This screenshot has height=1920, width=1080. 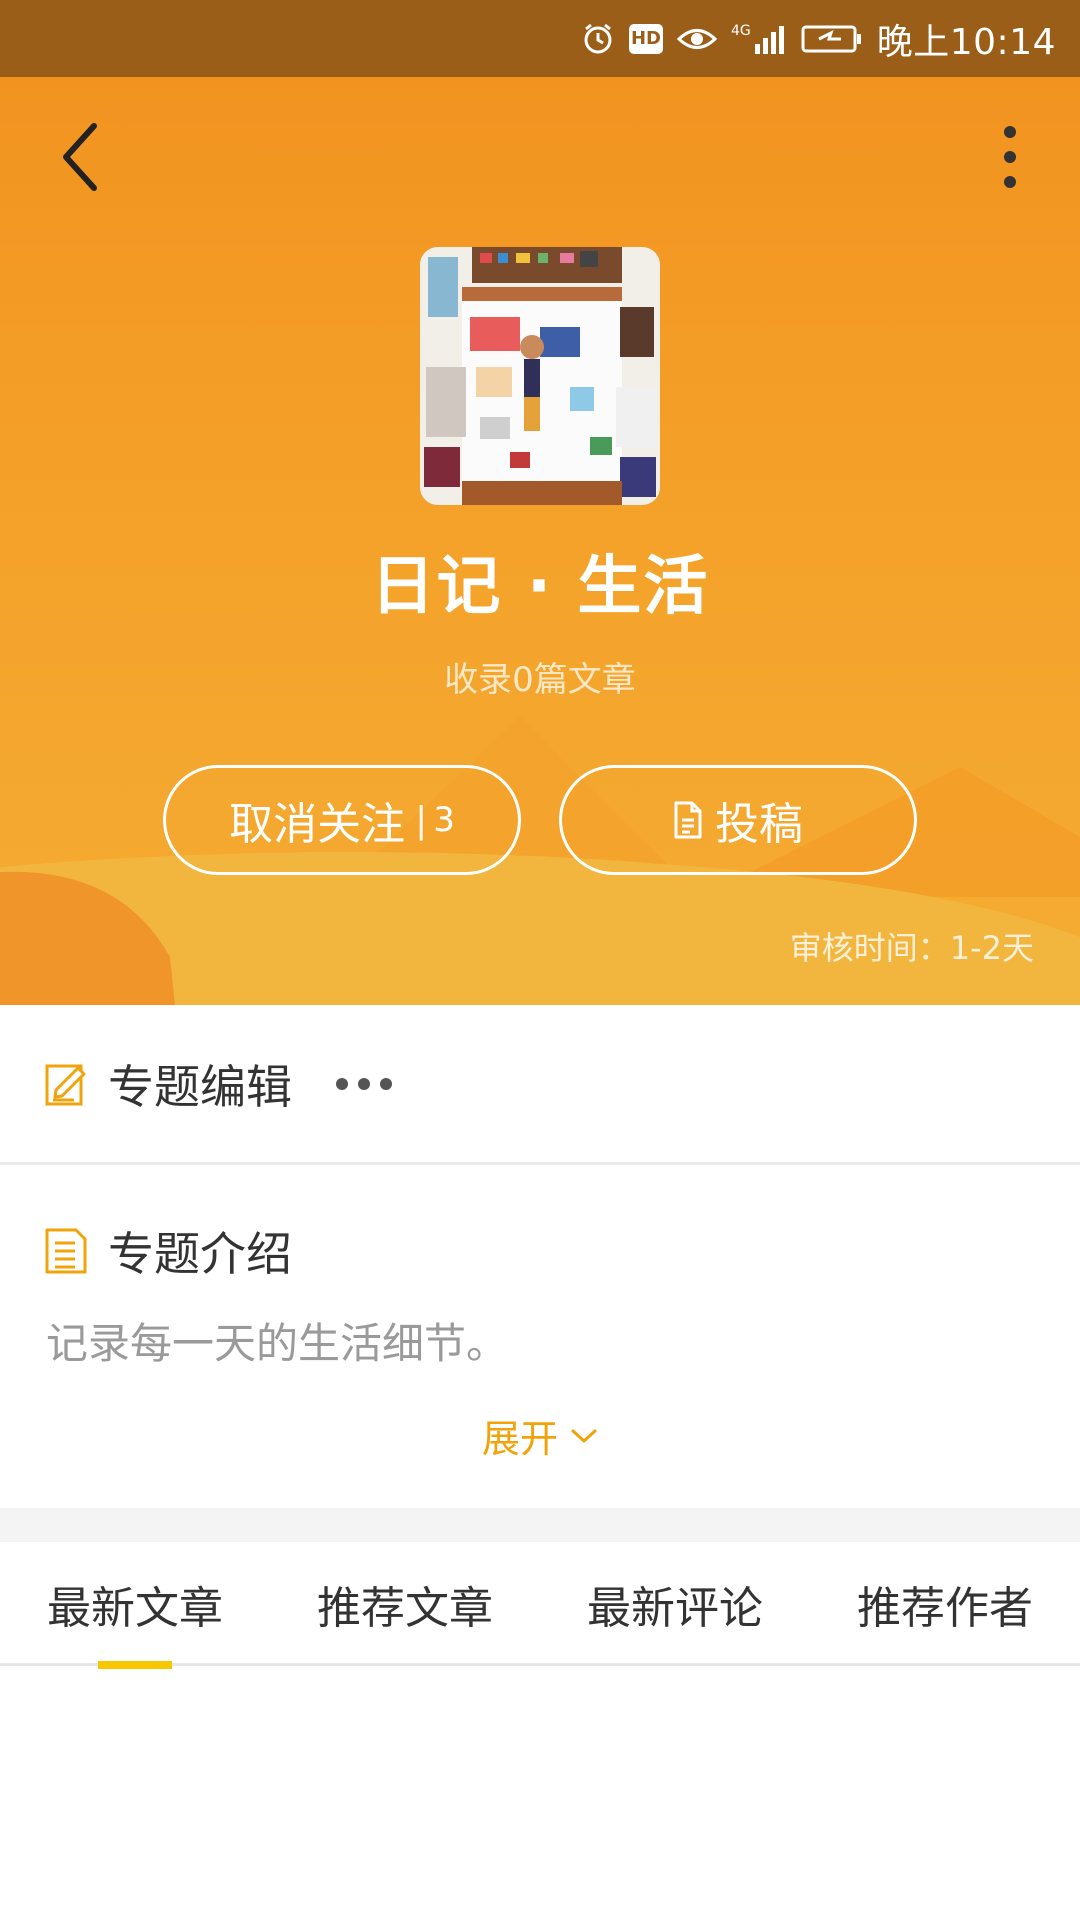 What do you see at coordinates (696, 39) in the screenshot?
I see `eye-icon` at bounding box center [696, 39].